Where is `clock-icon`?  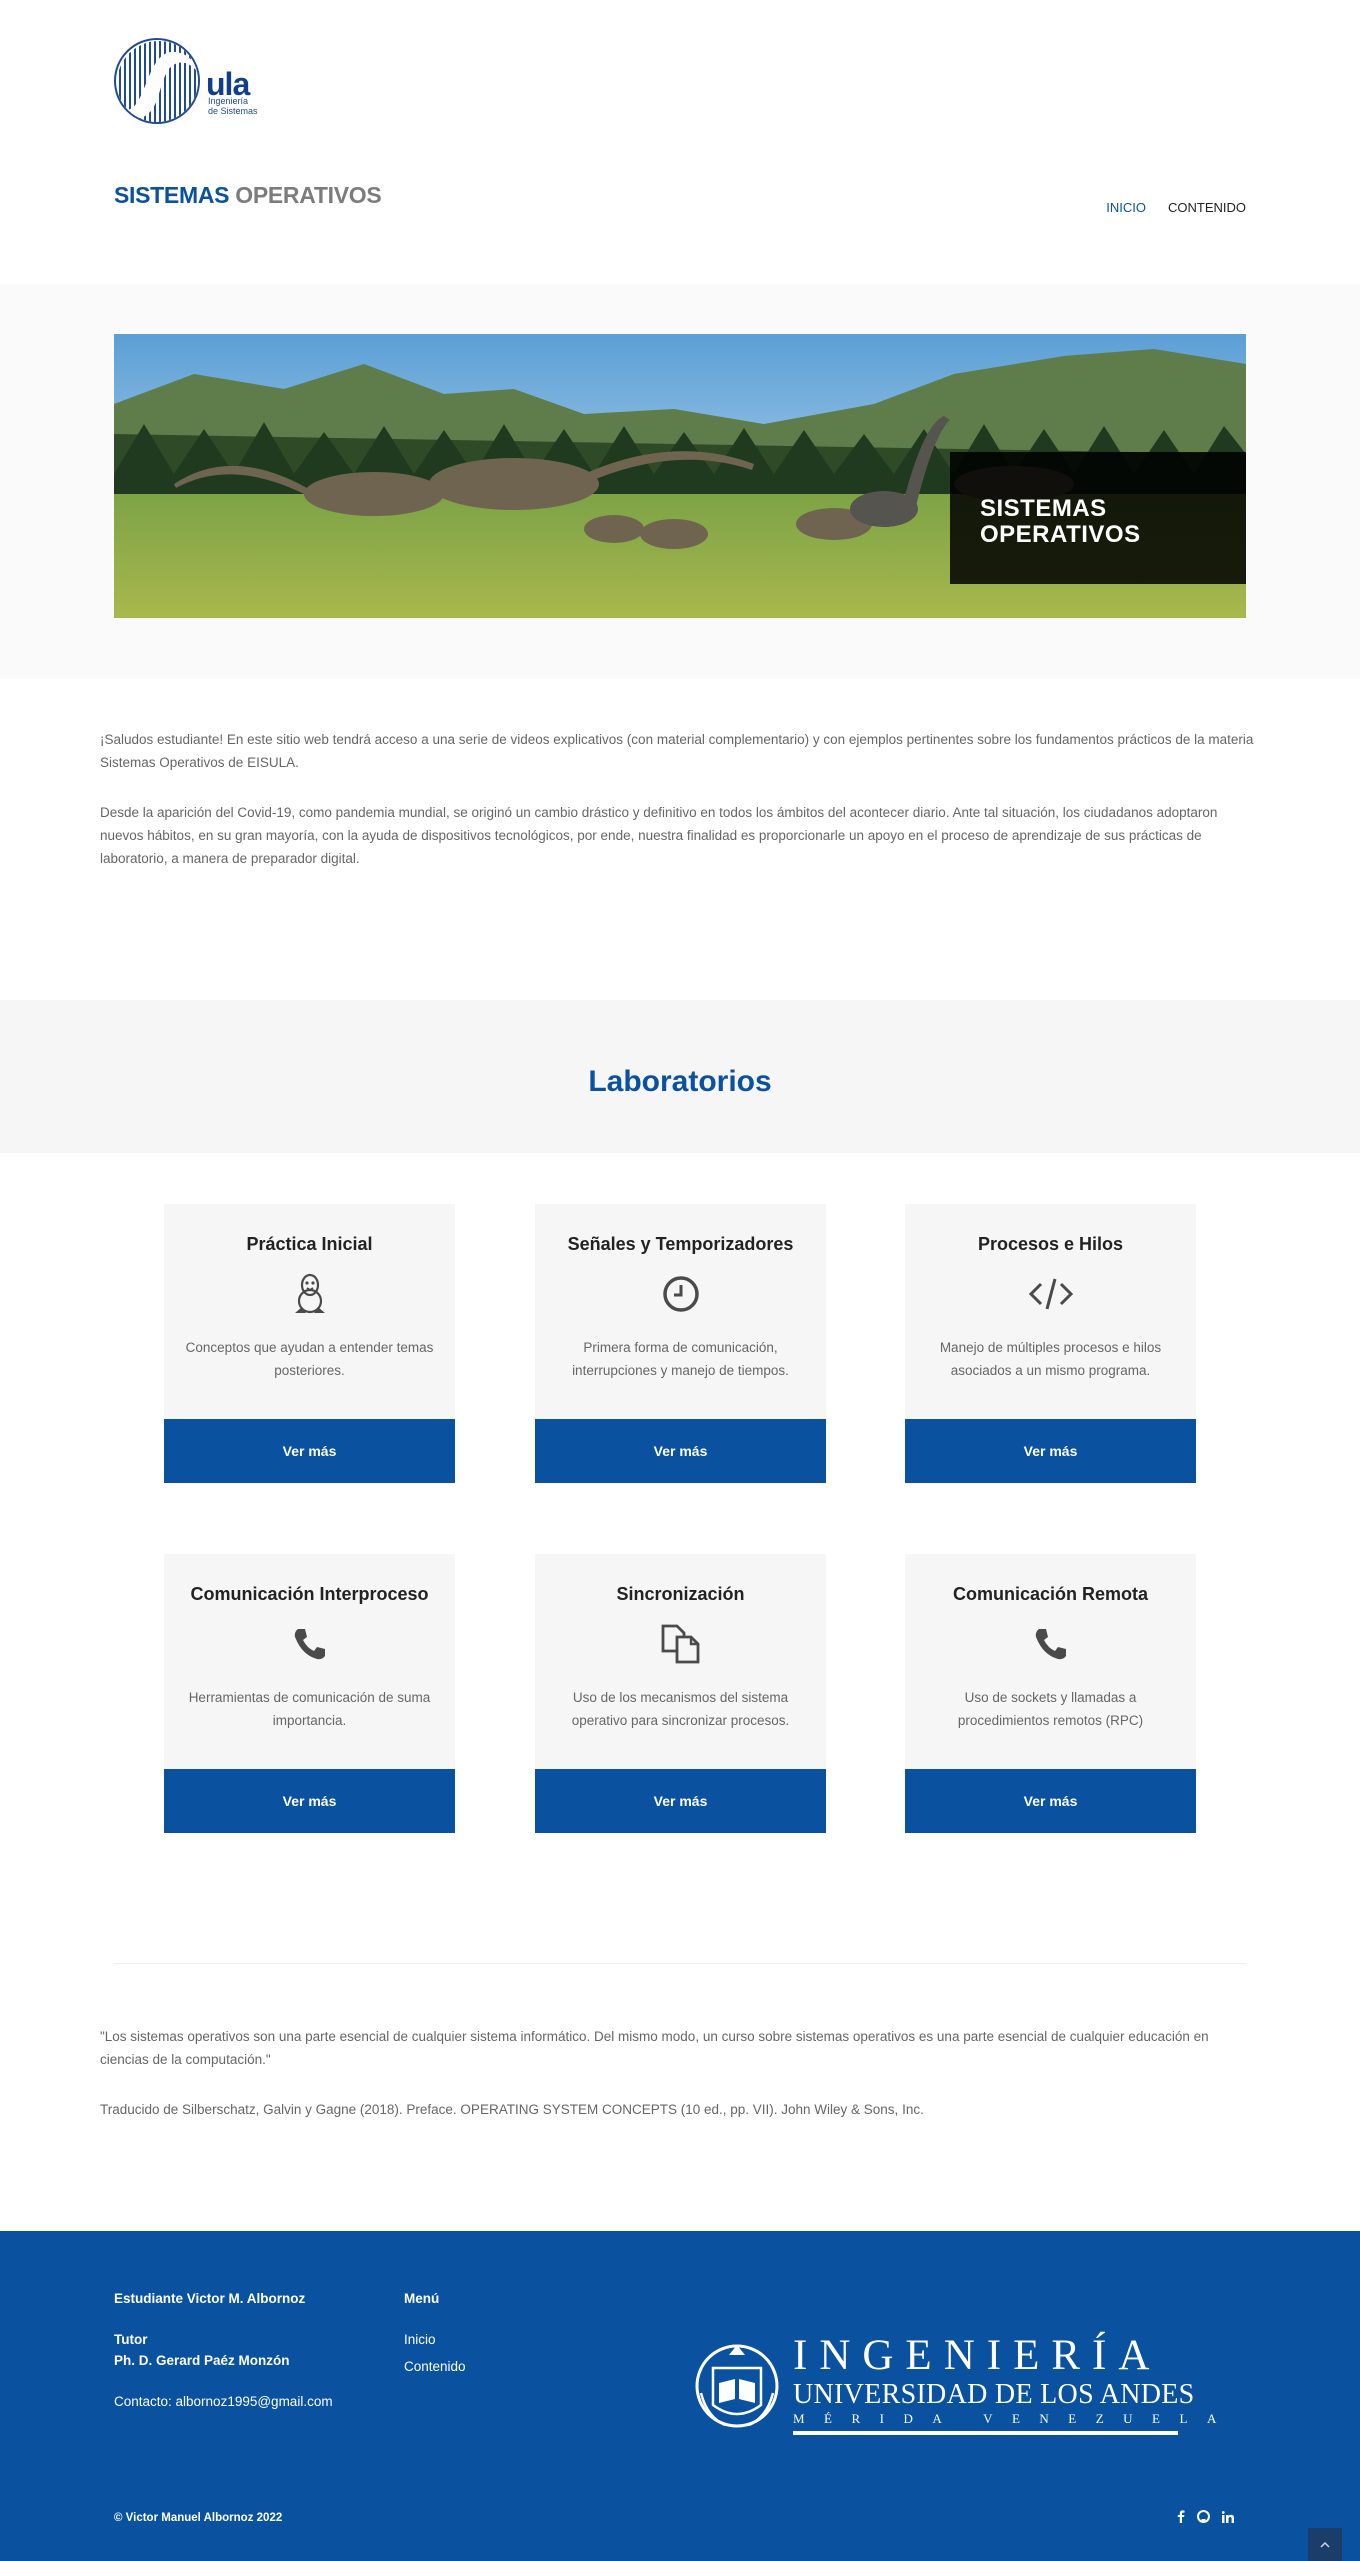 clock-icon is located at coordinates (680, 1294).